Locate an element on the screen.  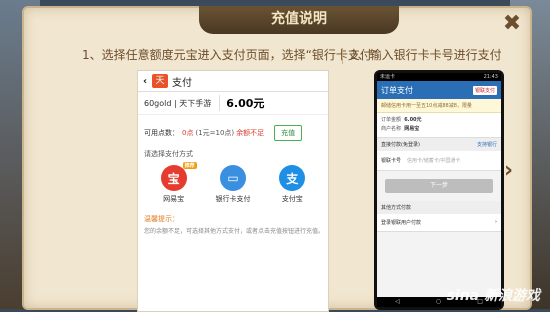
step-divider is located at coordinates (342, 56).